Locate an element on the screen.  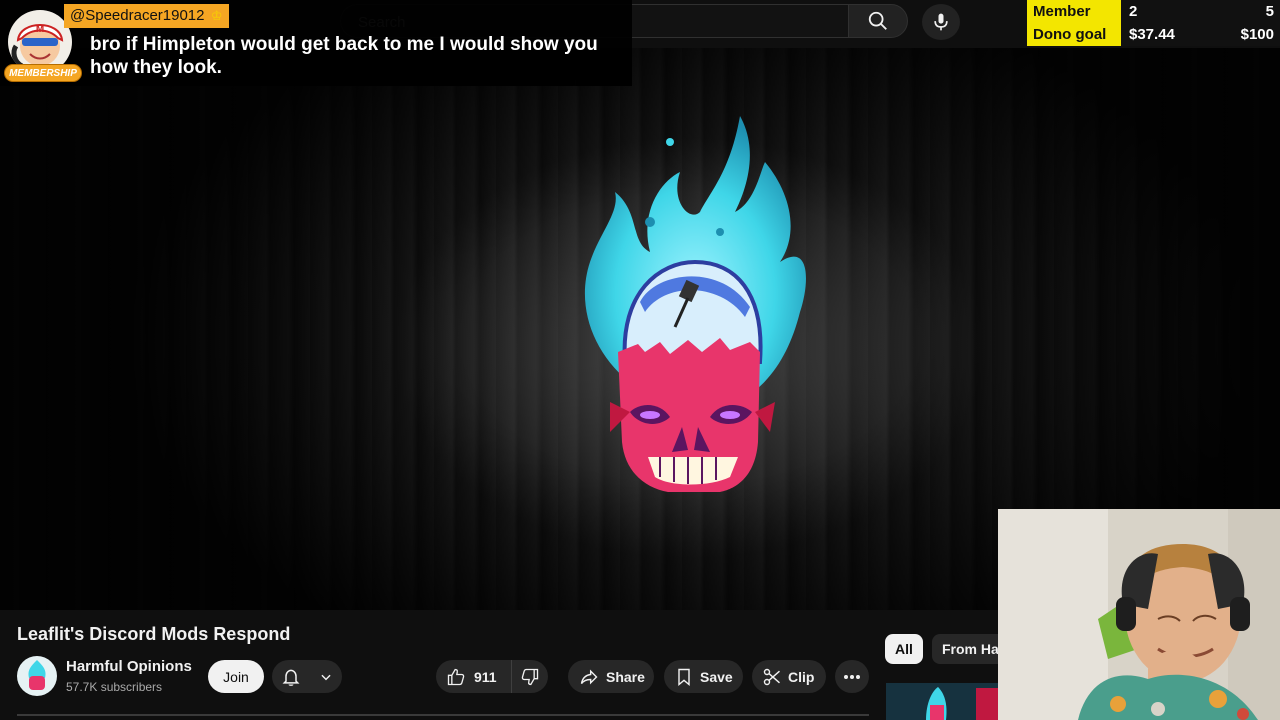
search-icon is located at coordinates (877, 20).